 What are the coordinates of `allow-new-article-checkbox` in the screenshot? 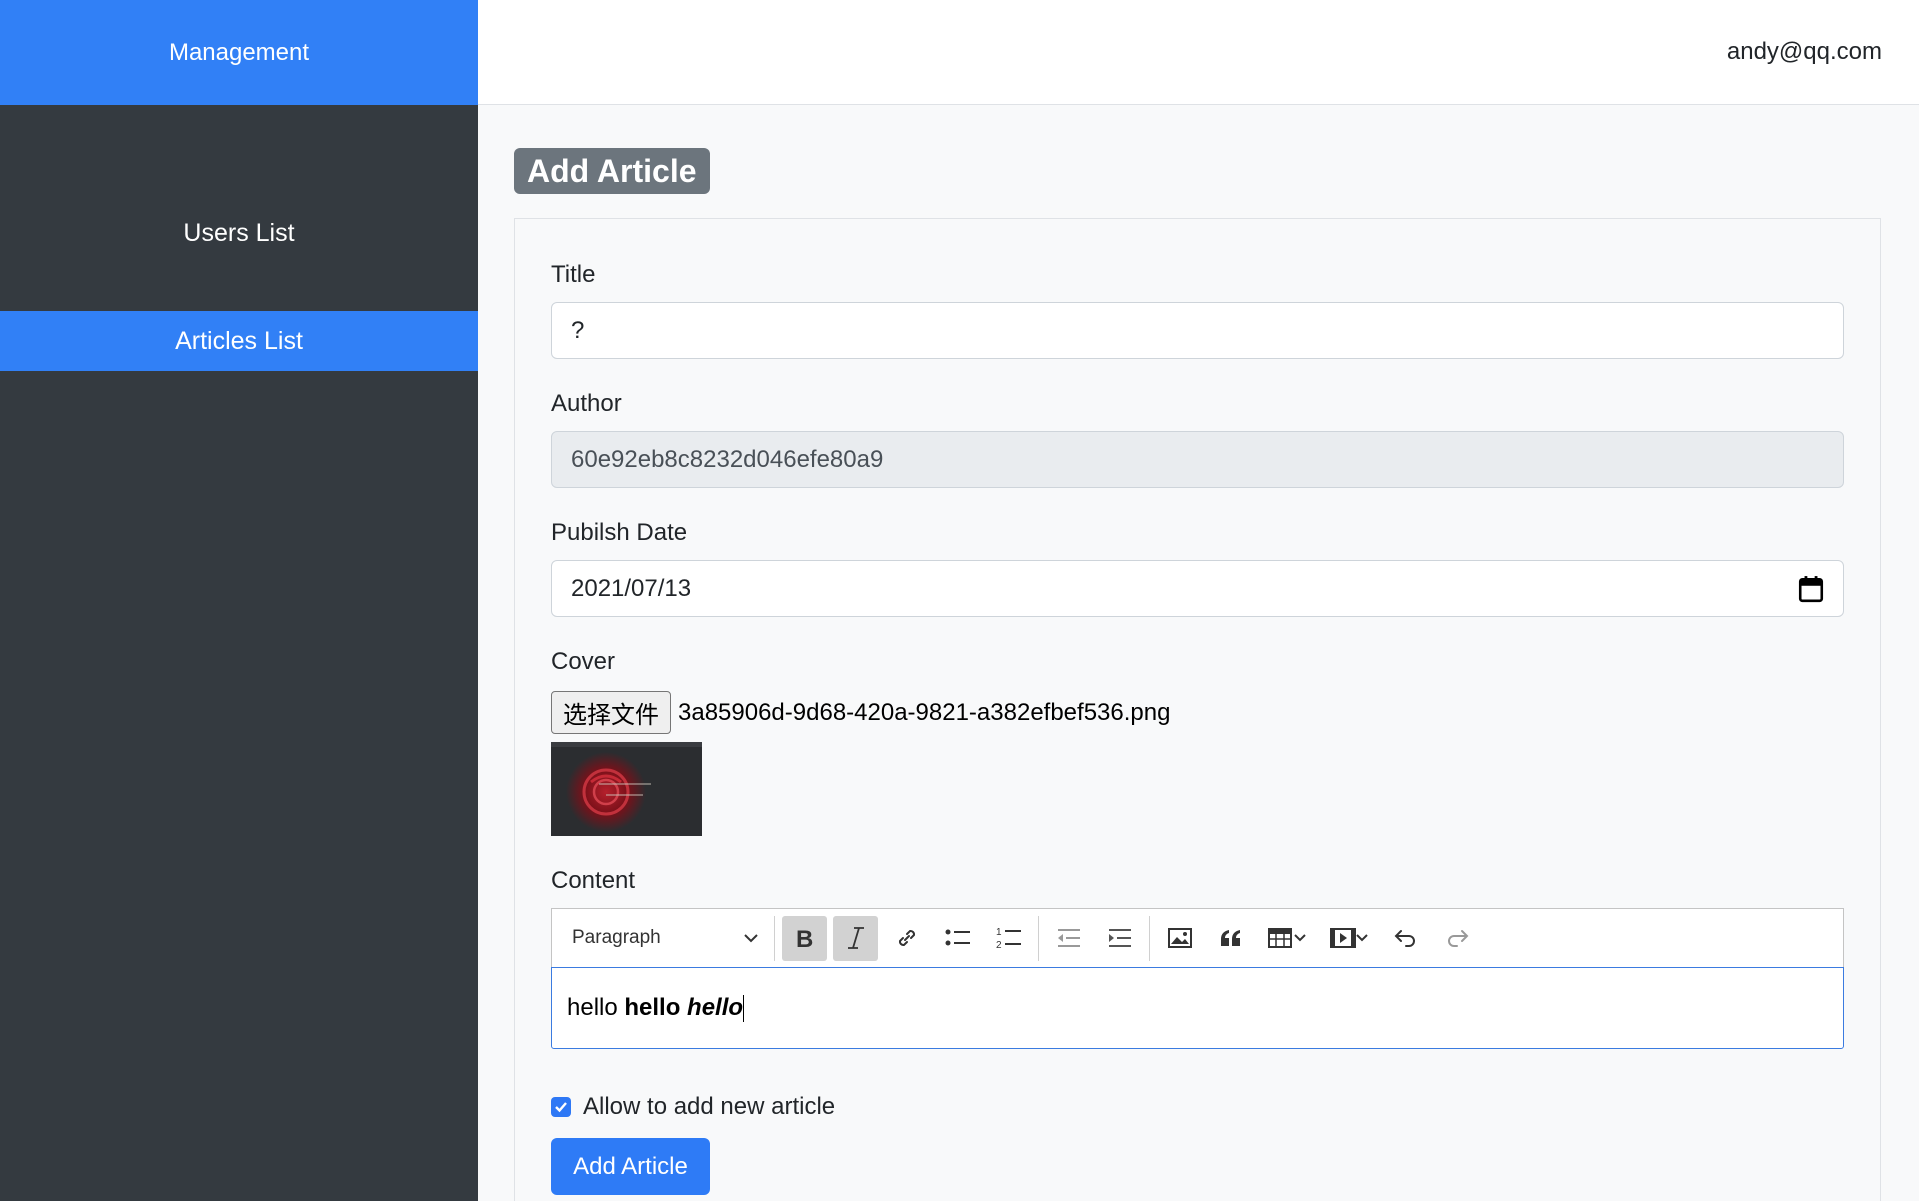 It's located at (561, 1107).